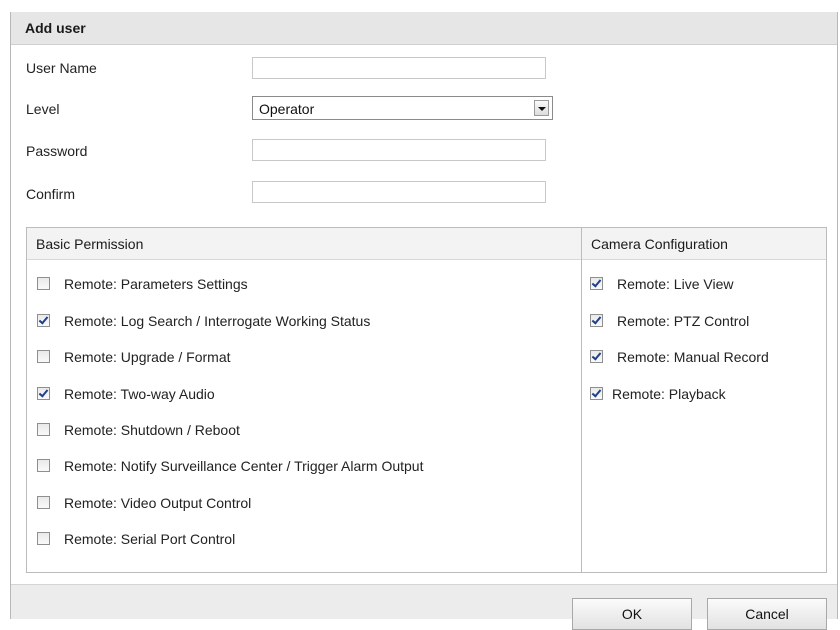 The width and height of the screenshot is (840, 630). Describe the element at coordinates (399, 68) in the screenshot. I see `user-name-input` at that location.